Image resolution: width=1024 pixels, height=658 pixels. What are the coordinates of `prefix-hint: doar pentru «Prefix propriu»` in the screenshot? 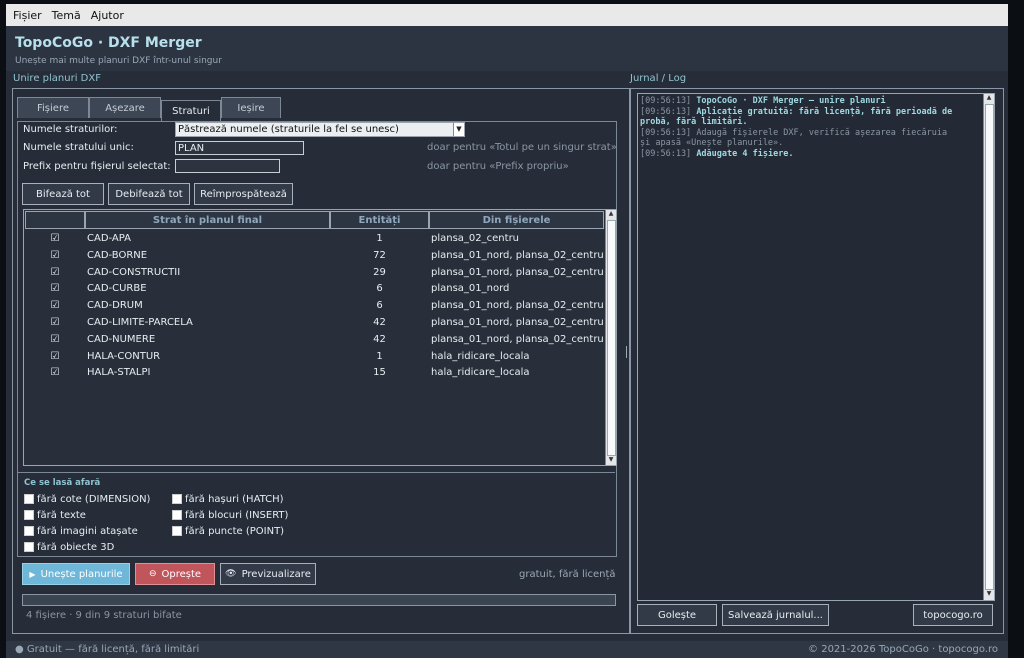 It's located at (498, 166).